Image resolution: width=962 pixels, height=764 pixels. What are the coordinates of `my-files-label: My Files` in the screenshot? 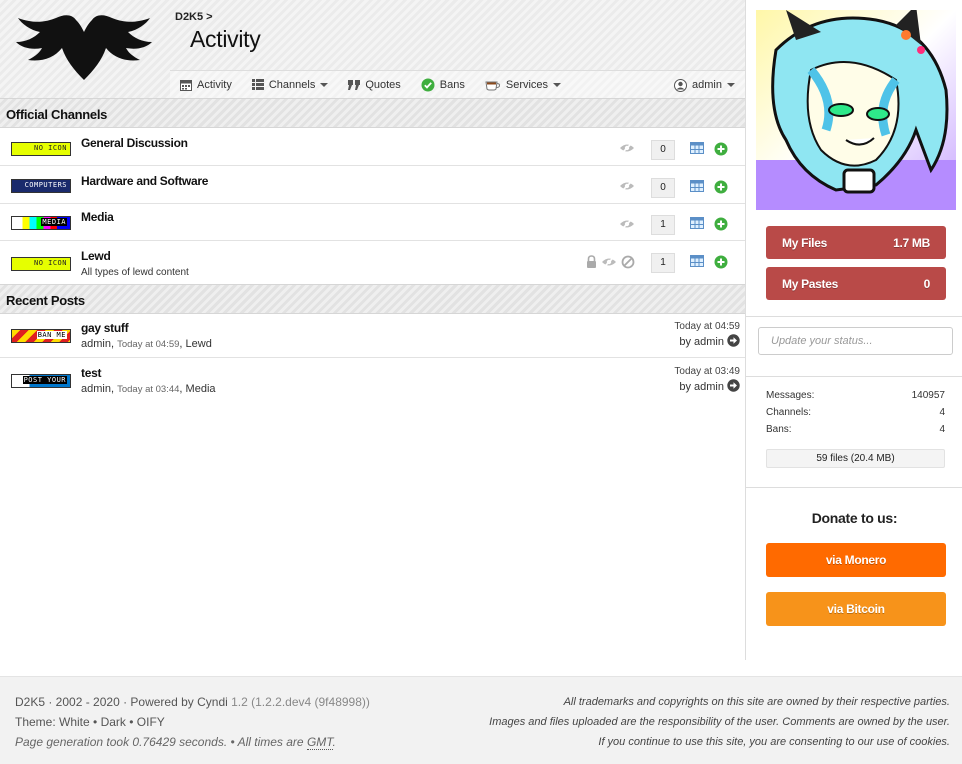 It's located at (804, 242).